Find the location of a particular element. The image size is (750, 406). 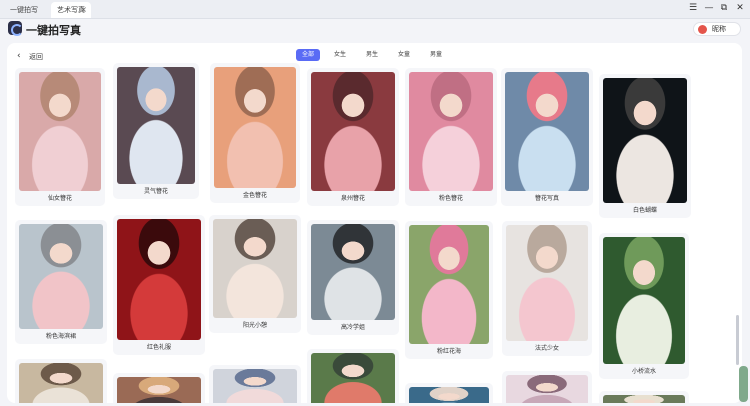

card-label: 小桥流水 is located at coordinates (643, 371).